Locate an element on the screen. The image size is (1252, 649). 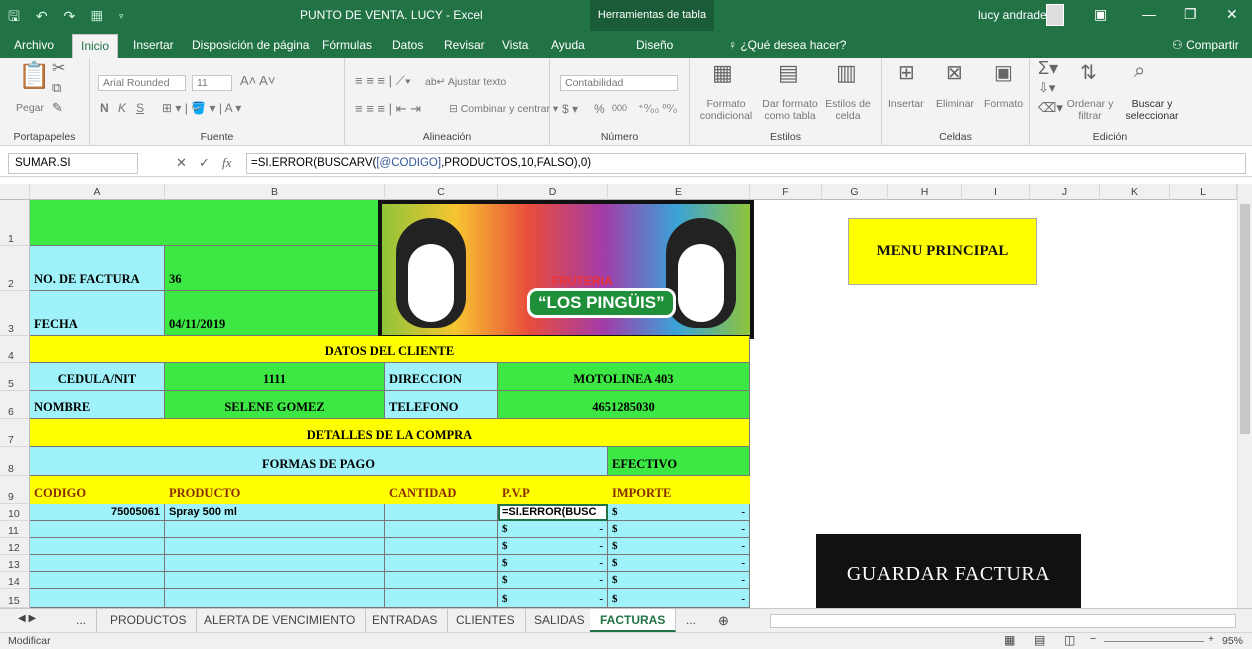
cell-codigo-row13 is located at coordinates (97, 563).